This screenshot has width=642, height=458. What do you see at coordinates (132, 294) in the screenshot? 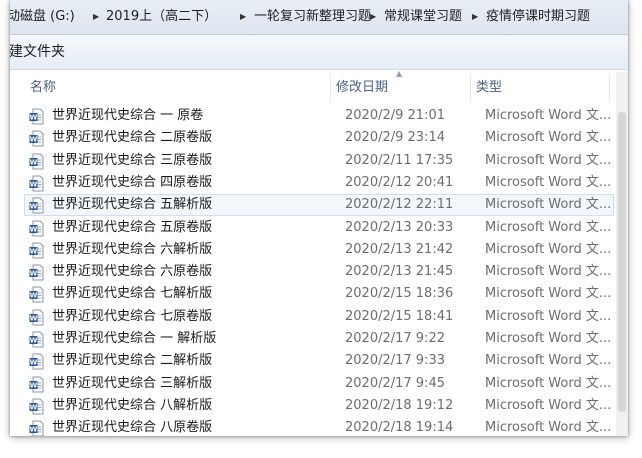
I see `file-name: 世界近现代史综合 七解析版` at bounding box center [132, 294].